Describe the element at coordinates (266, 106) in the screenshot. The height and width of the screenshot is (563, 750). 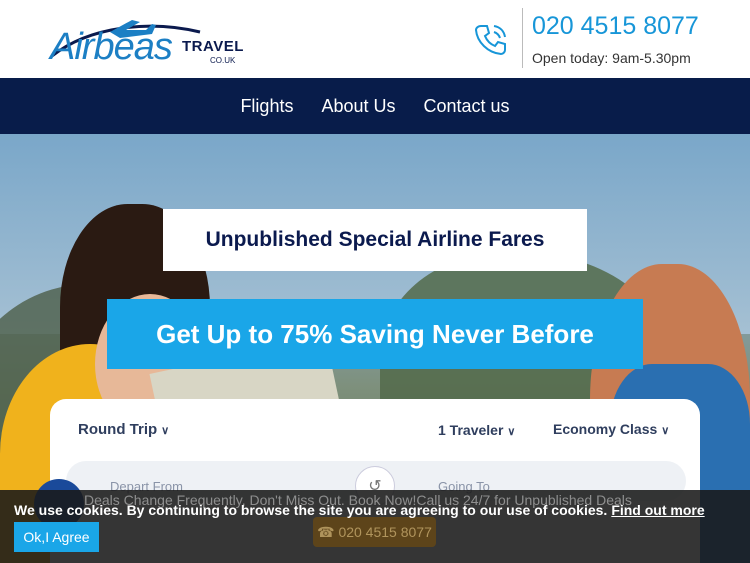
I see `nav-flights: Flights` at that location.